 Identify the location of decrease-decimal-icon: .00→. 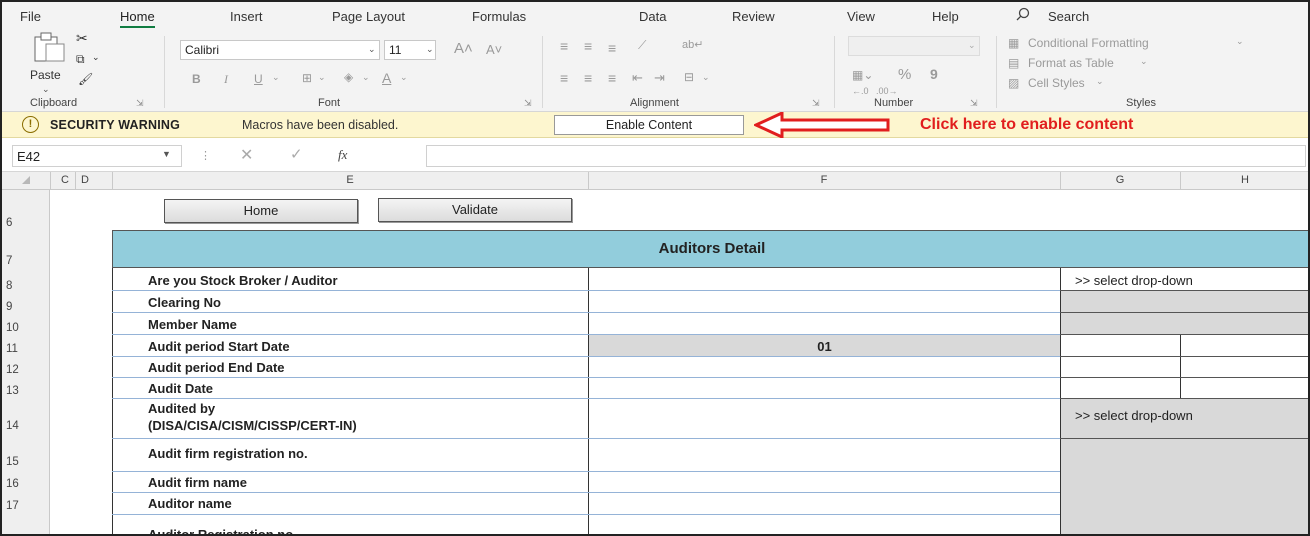
(887, 91).